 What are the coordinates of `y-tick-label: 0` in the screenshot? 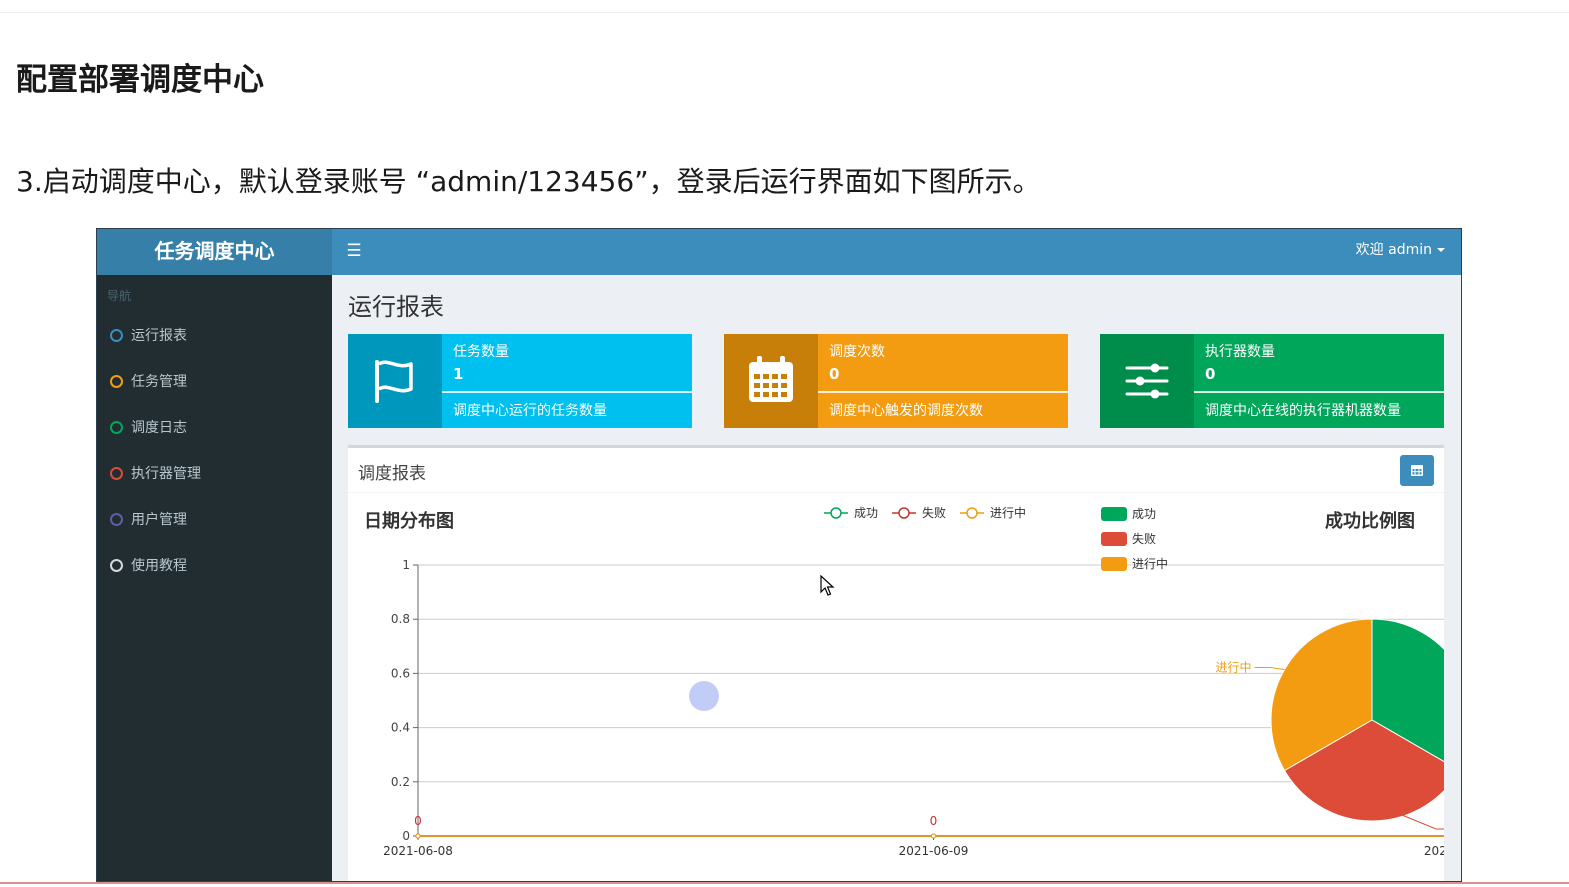 It's located at (406, 836).